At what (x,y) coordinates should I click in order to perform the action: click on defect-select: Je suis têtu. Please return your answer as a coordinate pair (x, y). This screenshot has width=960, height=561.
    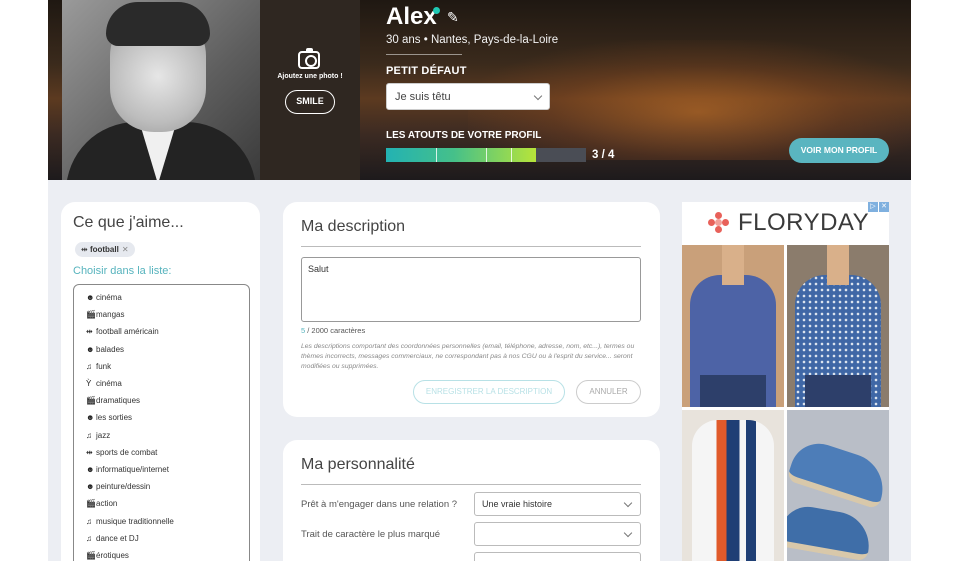
    Looking at the image, I should click on (468, 96).